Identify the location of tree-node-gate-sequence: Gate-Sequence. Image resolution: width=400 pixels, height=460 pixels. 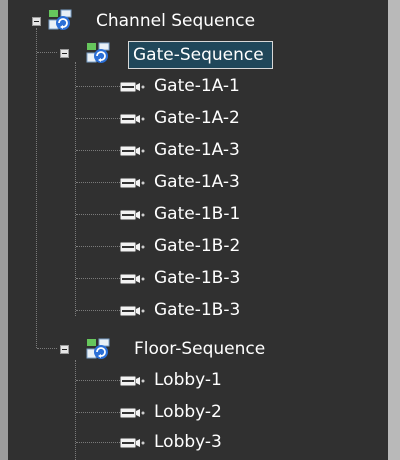
(198, 53).